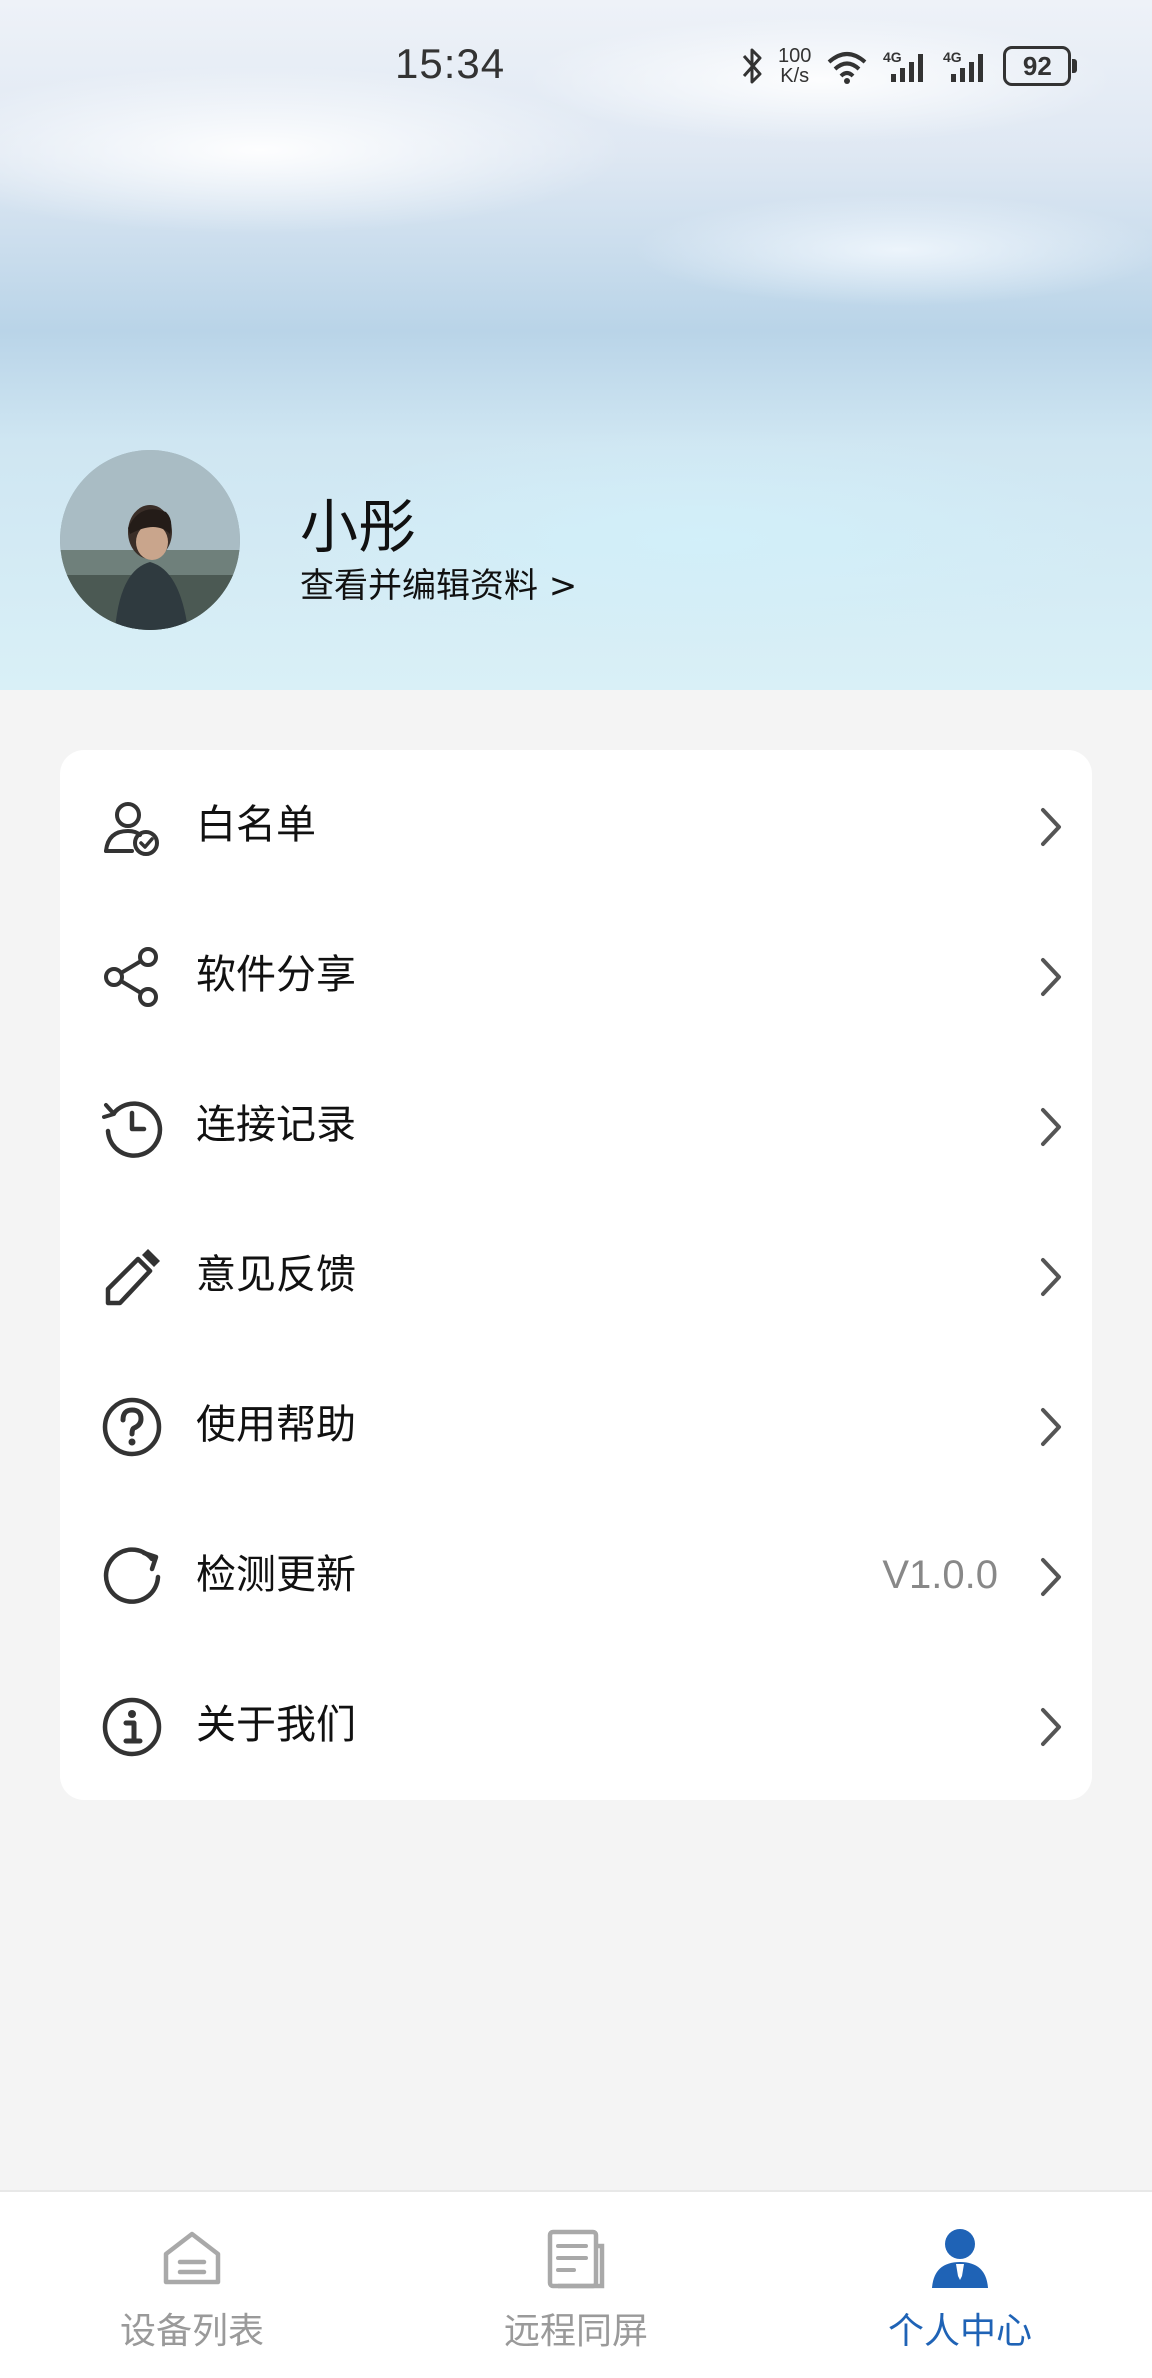 The width and height of the screenshot is (1152, 2378). Describe the element at coordinates (191, 2331) in the screenshot. I see `nav-tab-label: 设备列表` at that location.